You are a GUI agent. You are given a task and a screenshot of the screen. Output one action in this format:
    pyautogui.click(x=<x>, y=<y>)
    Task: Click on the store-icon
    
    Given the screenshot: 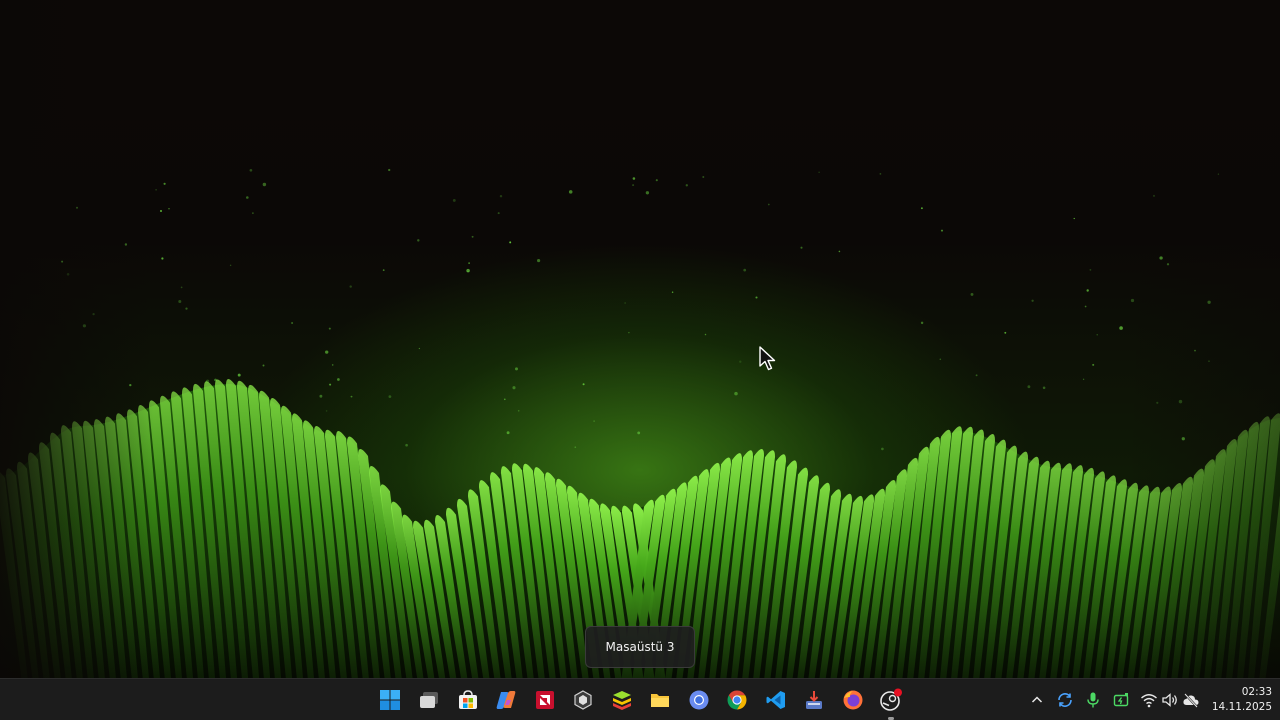 What is the action you would take?
    pyautogui.click(x=468, y=699)
    